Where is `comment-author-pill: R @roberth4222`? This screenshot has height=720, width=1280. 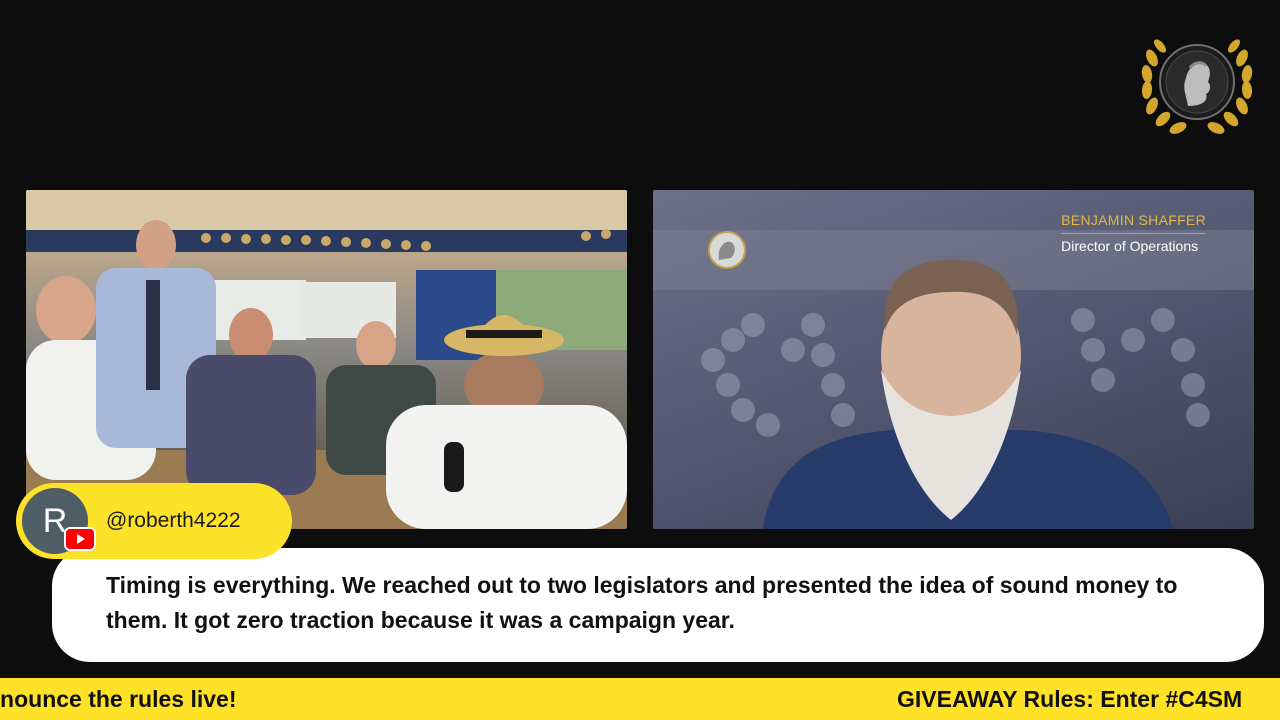 comment-author-pill: R @roberth4222 is located at coordinates (154, 521).